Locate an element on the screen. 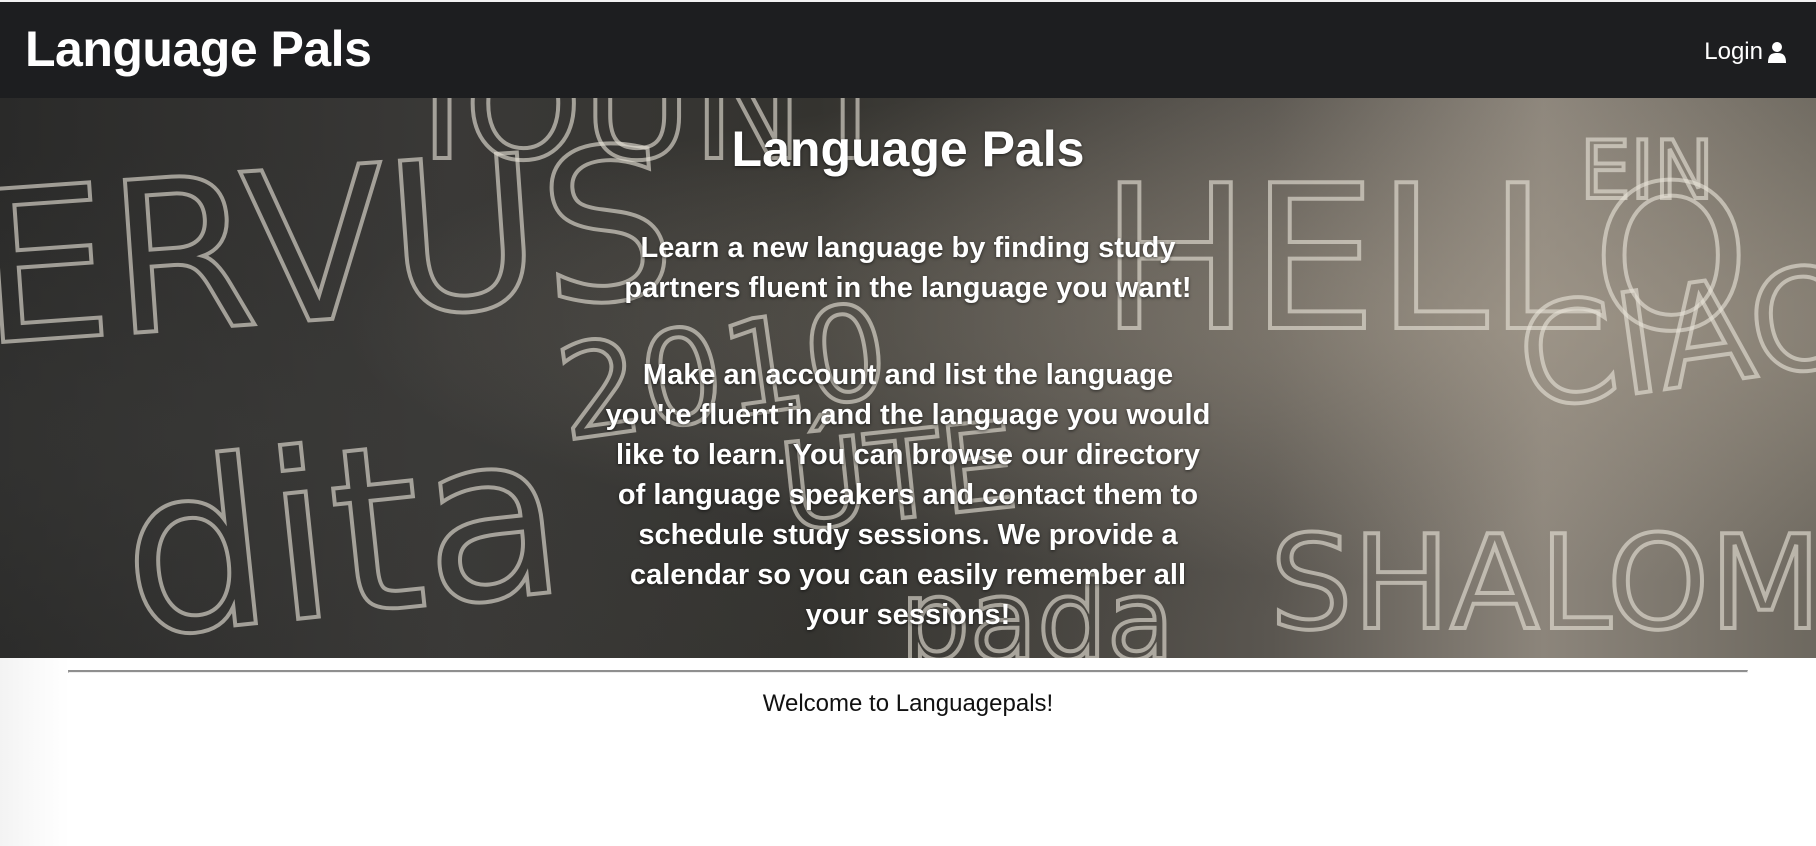 This screenshot has width=1816, height=846. left-edge-shade is located at coordinates (35, 752).